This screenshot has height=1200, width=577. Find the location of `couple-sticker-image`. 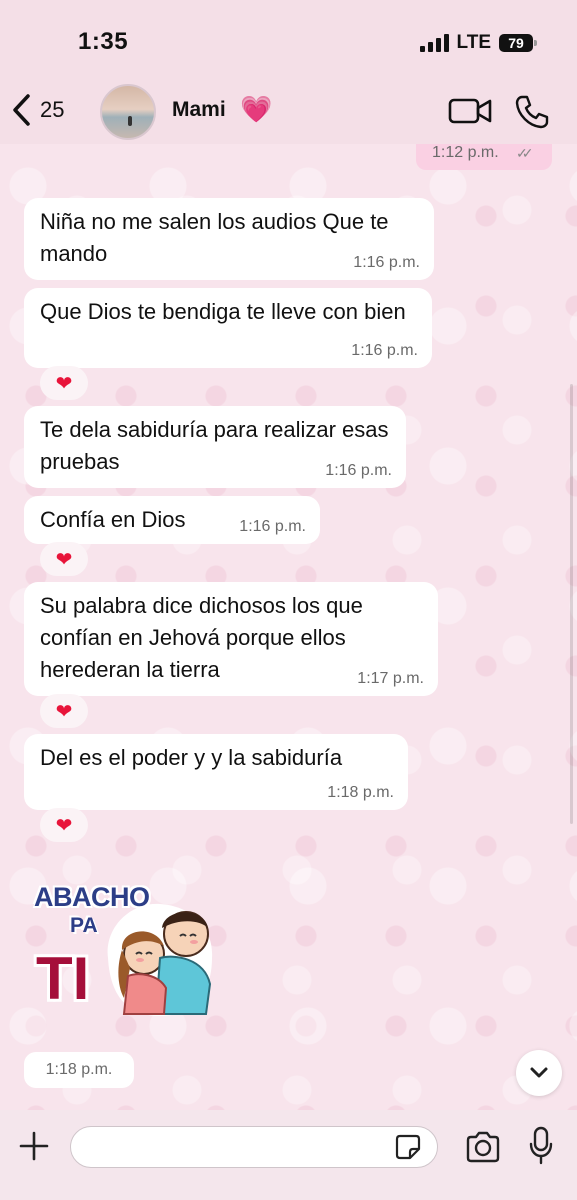

couple-sticker-image is located at coordinates (160, 959).